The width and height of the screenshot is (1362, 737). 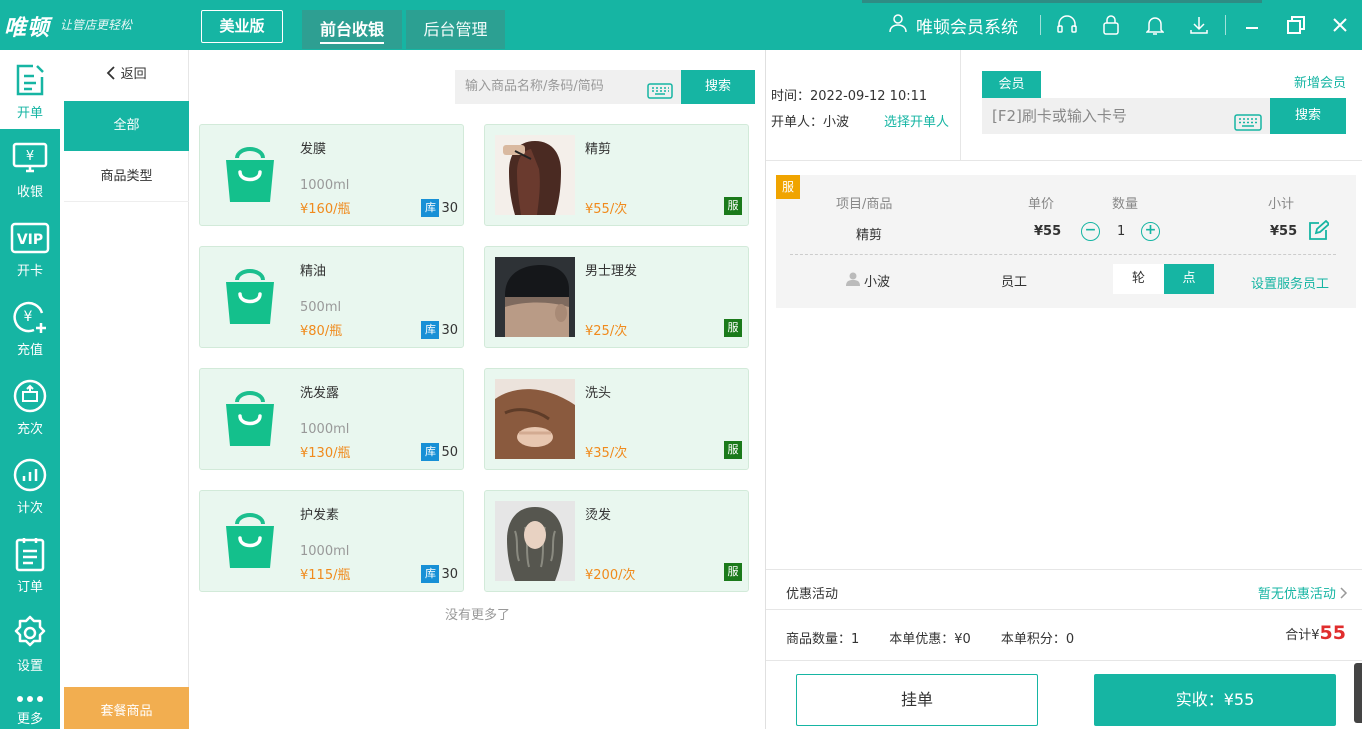 I want to click on product-name: 烫发, so click(x=598, y=515).